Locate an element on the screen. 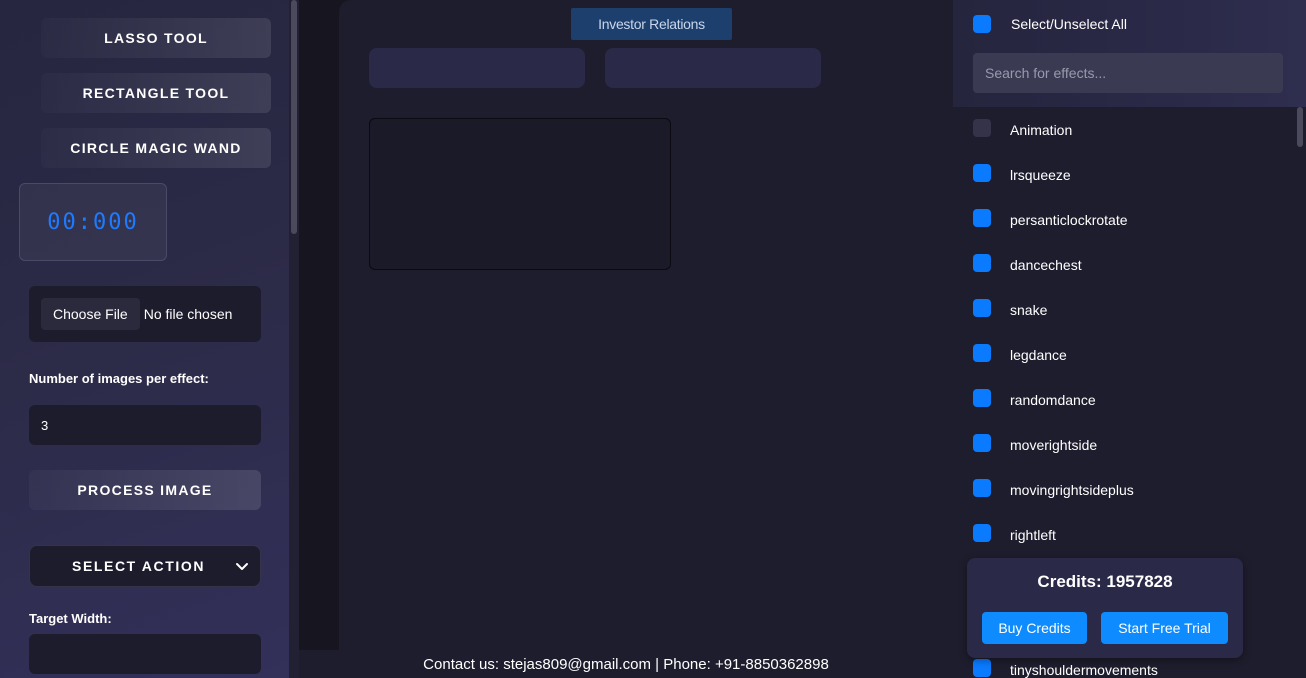  effect-item: dancechest is located at coordinates (1123, 265).